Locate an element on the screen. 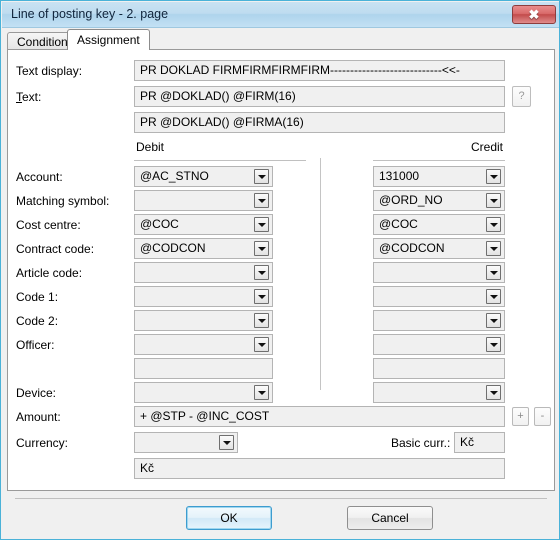 The image size is (560, 540). debit-header-rule is located at coordinates (220, 160).